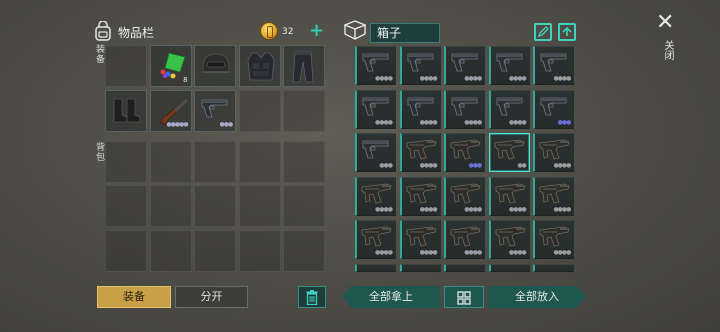  Describe the element at coordinates (185, 80) in the screenshot. I see `item-count: 8` at that location.